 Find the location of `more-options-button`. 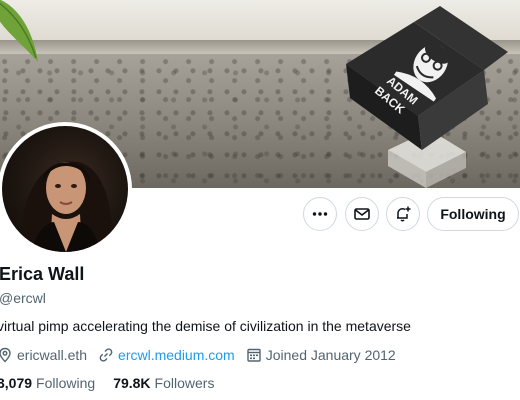

more-options-button is located at coordinates (320, 214).